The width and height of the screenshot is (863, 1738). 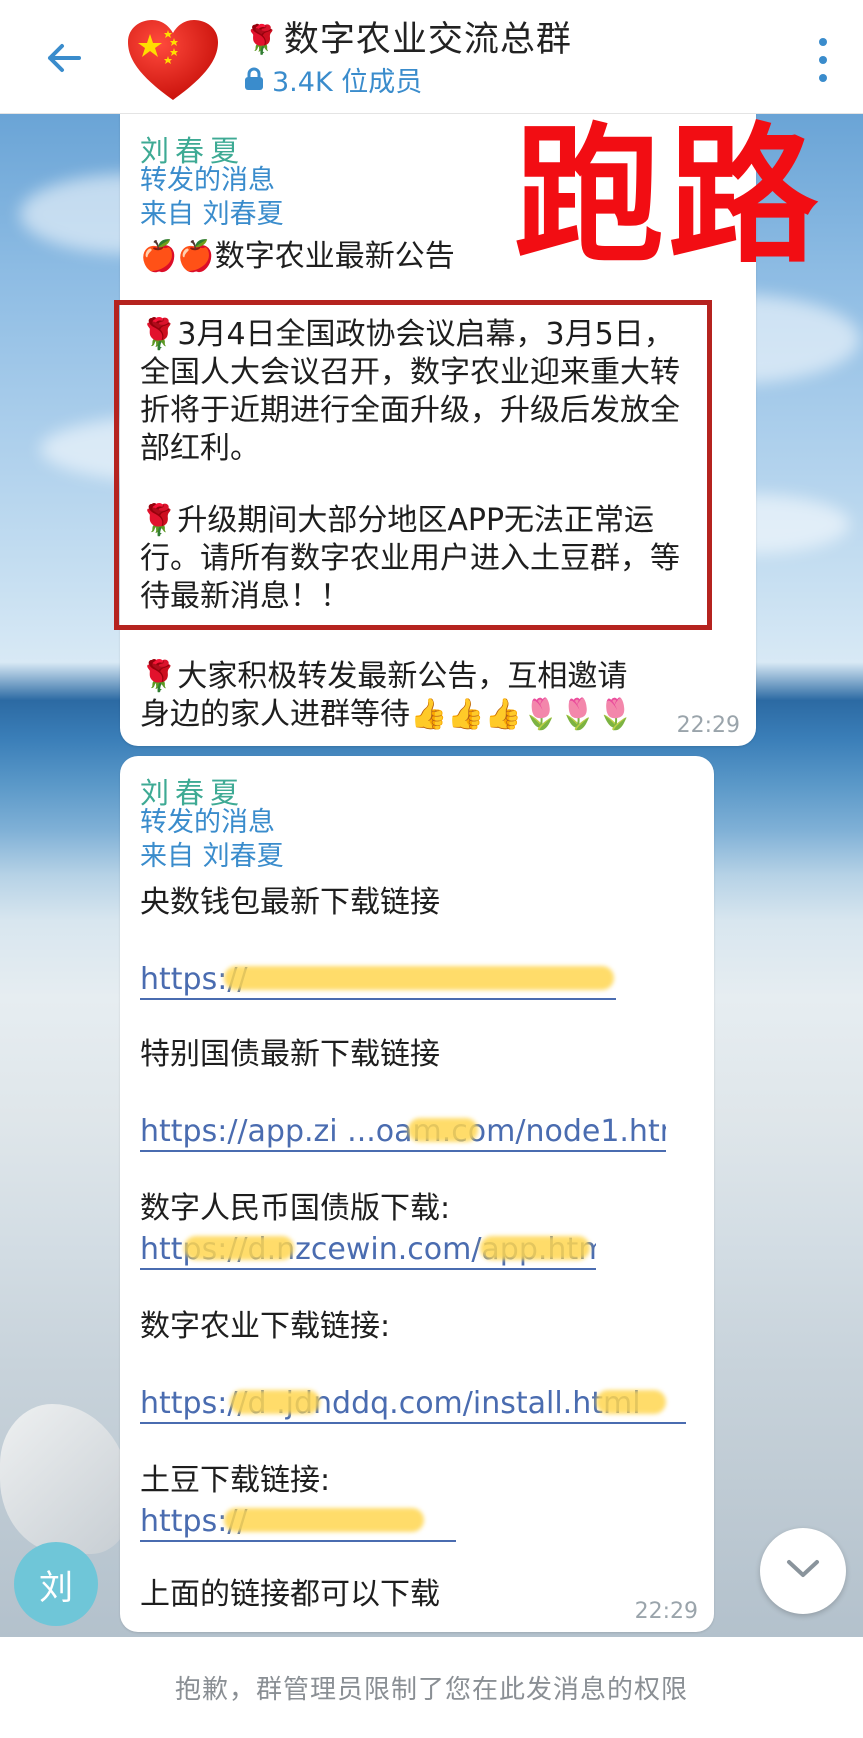 I want to click on chat-title-block: 🌹 数字农业交流总群 3.4K 位成员, so click(x=408, y=59).